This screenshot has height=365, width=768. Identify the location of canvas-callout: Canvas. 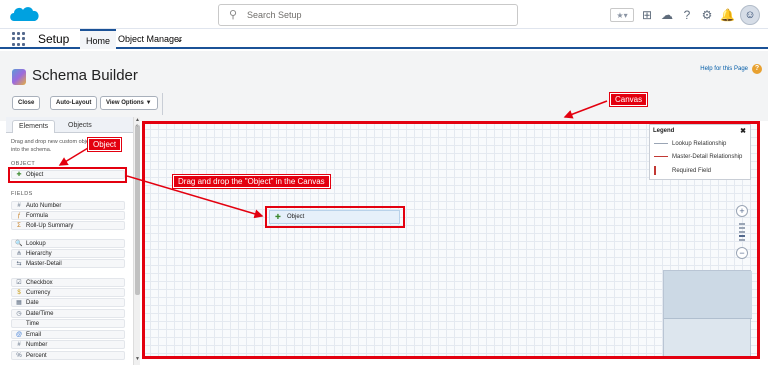
(629, 99).